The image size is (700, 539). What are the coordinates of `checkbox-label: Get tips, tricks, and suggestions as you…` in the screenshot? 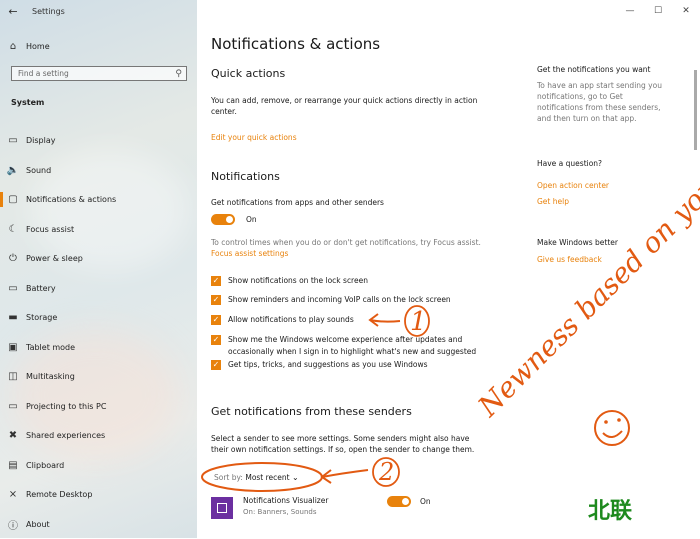 It's located at (365, 365).